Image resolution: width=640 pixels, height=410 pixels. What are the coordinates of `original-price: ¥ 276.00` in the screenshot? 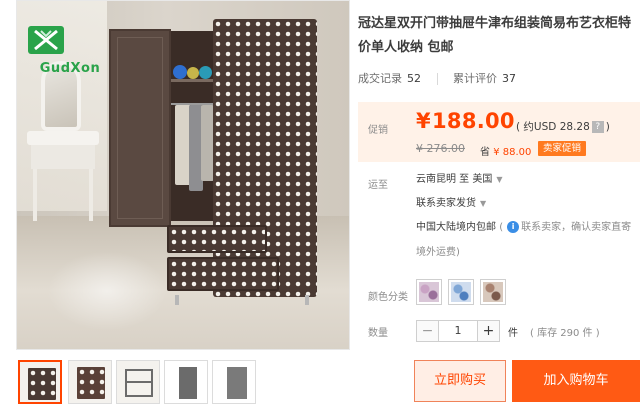 It's located at (440, 148).